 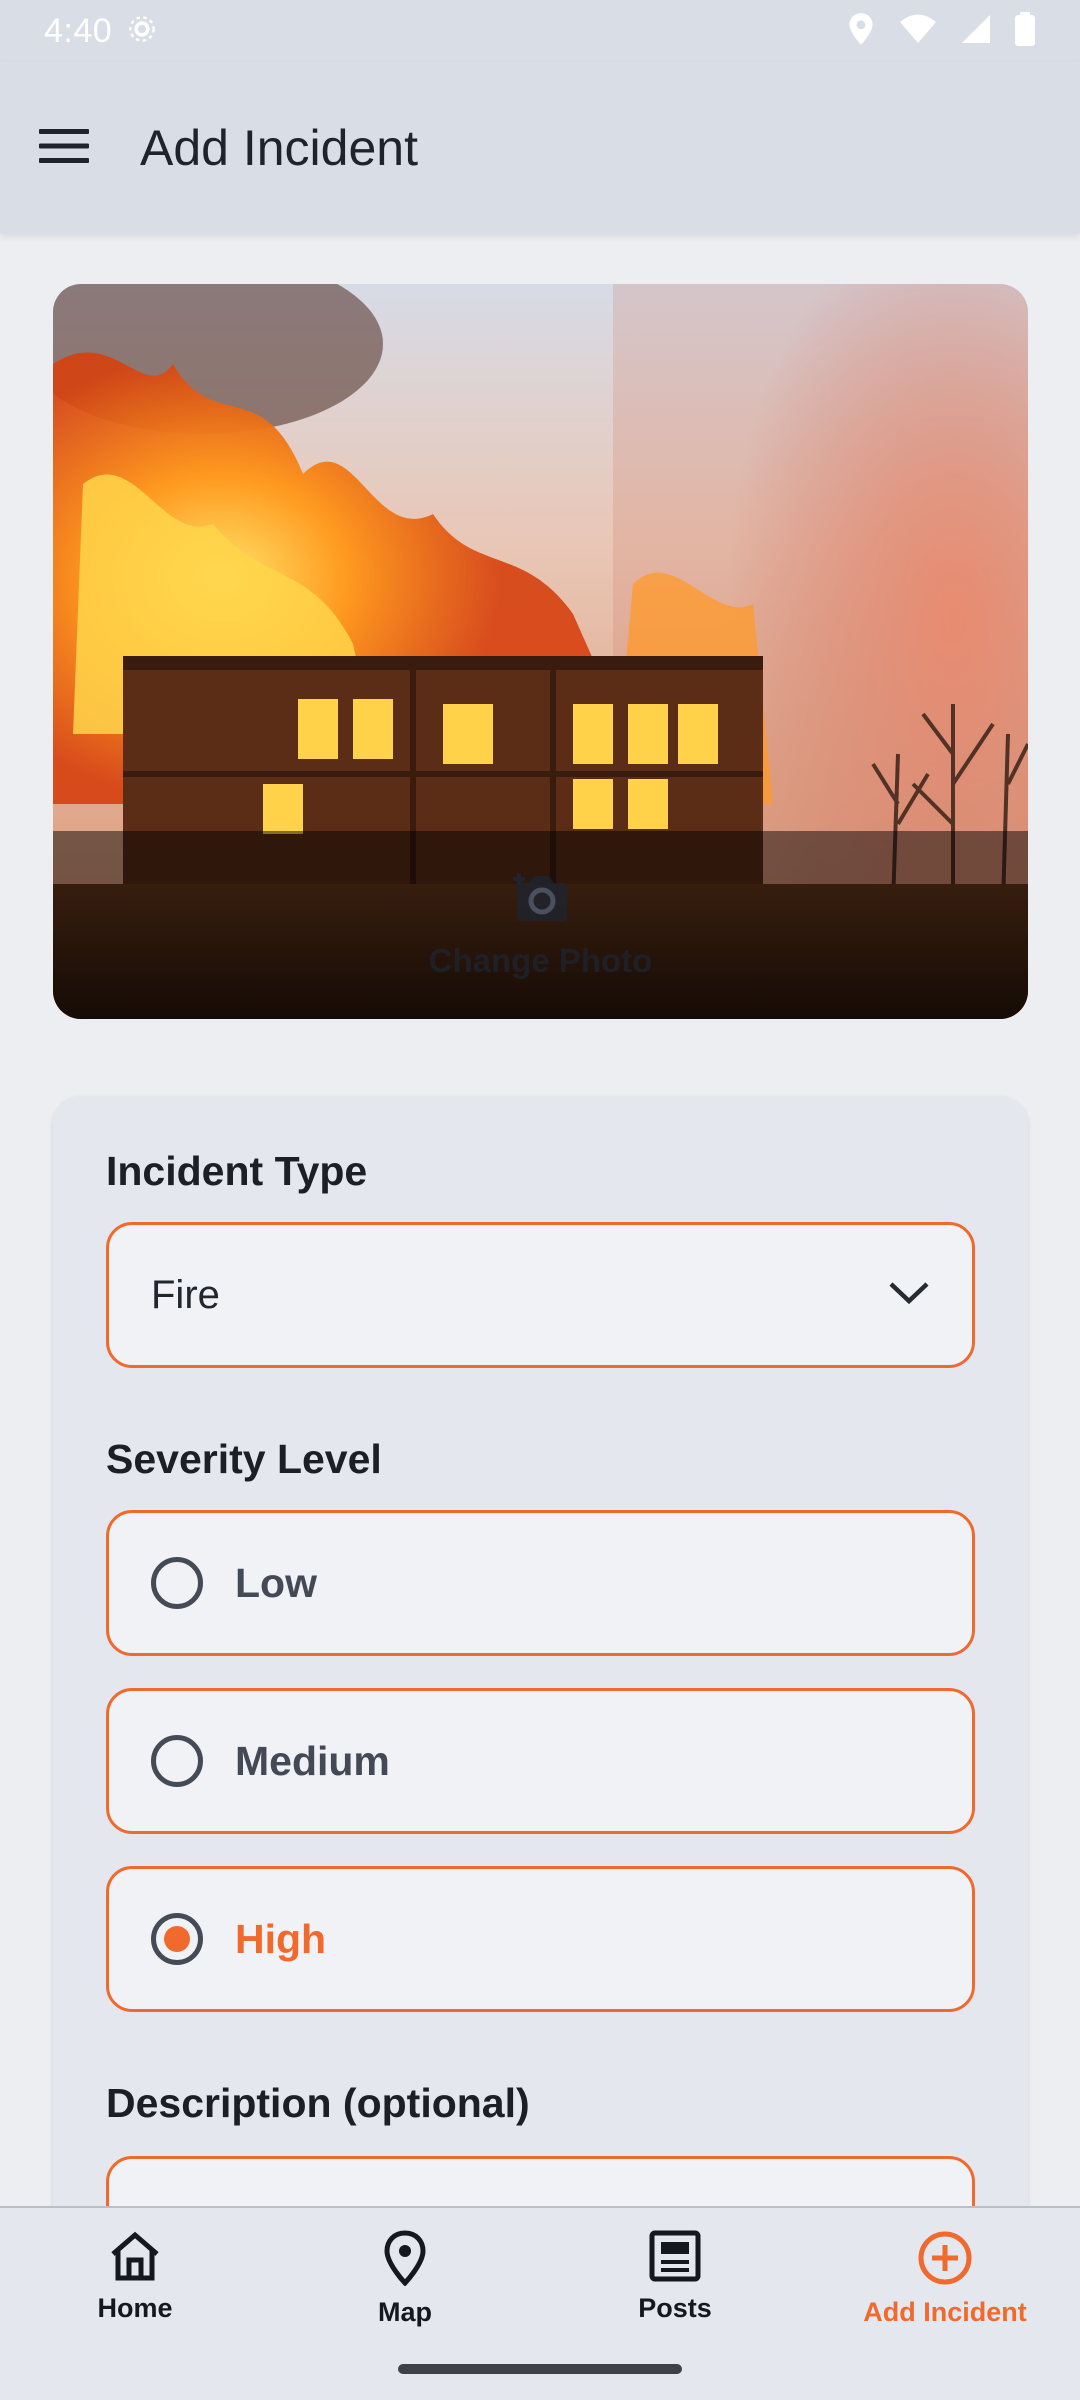 I want to click on incident-type-value: Fire, so click(x=185, y=1294).